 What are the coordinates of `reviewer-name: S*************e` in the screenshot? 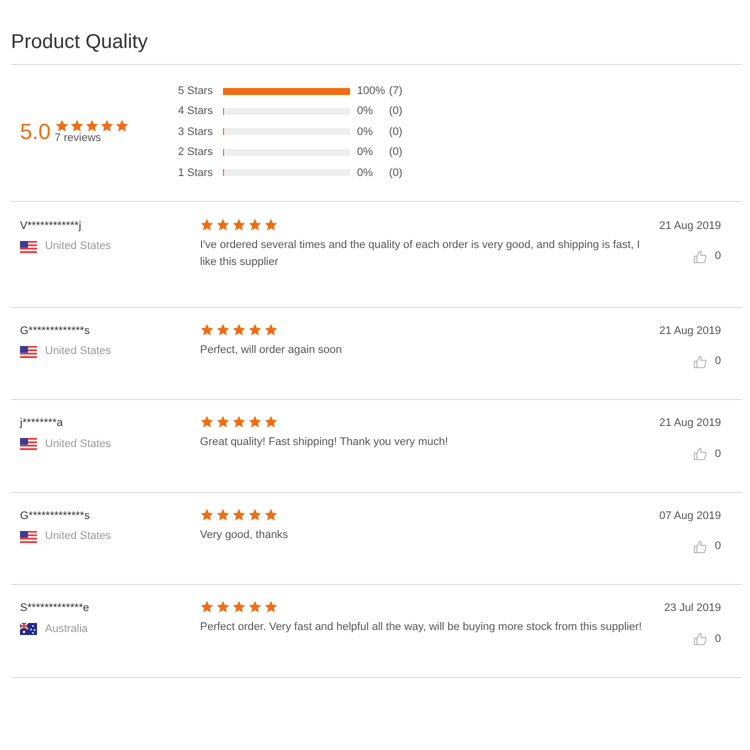 It's located at (55, 608).